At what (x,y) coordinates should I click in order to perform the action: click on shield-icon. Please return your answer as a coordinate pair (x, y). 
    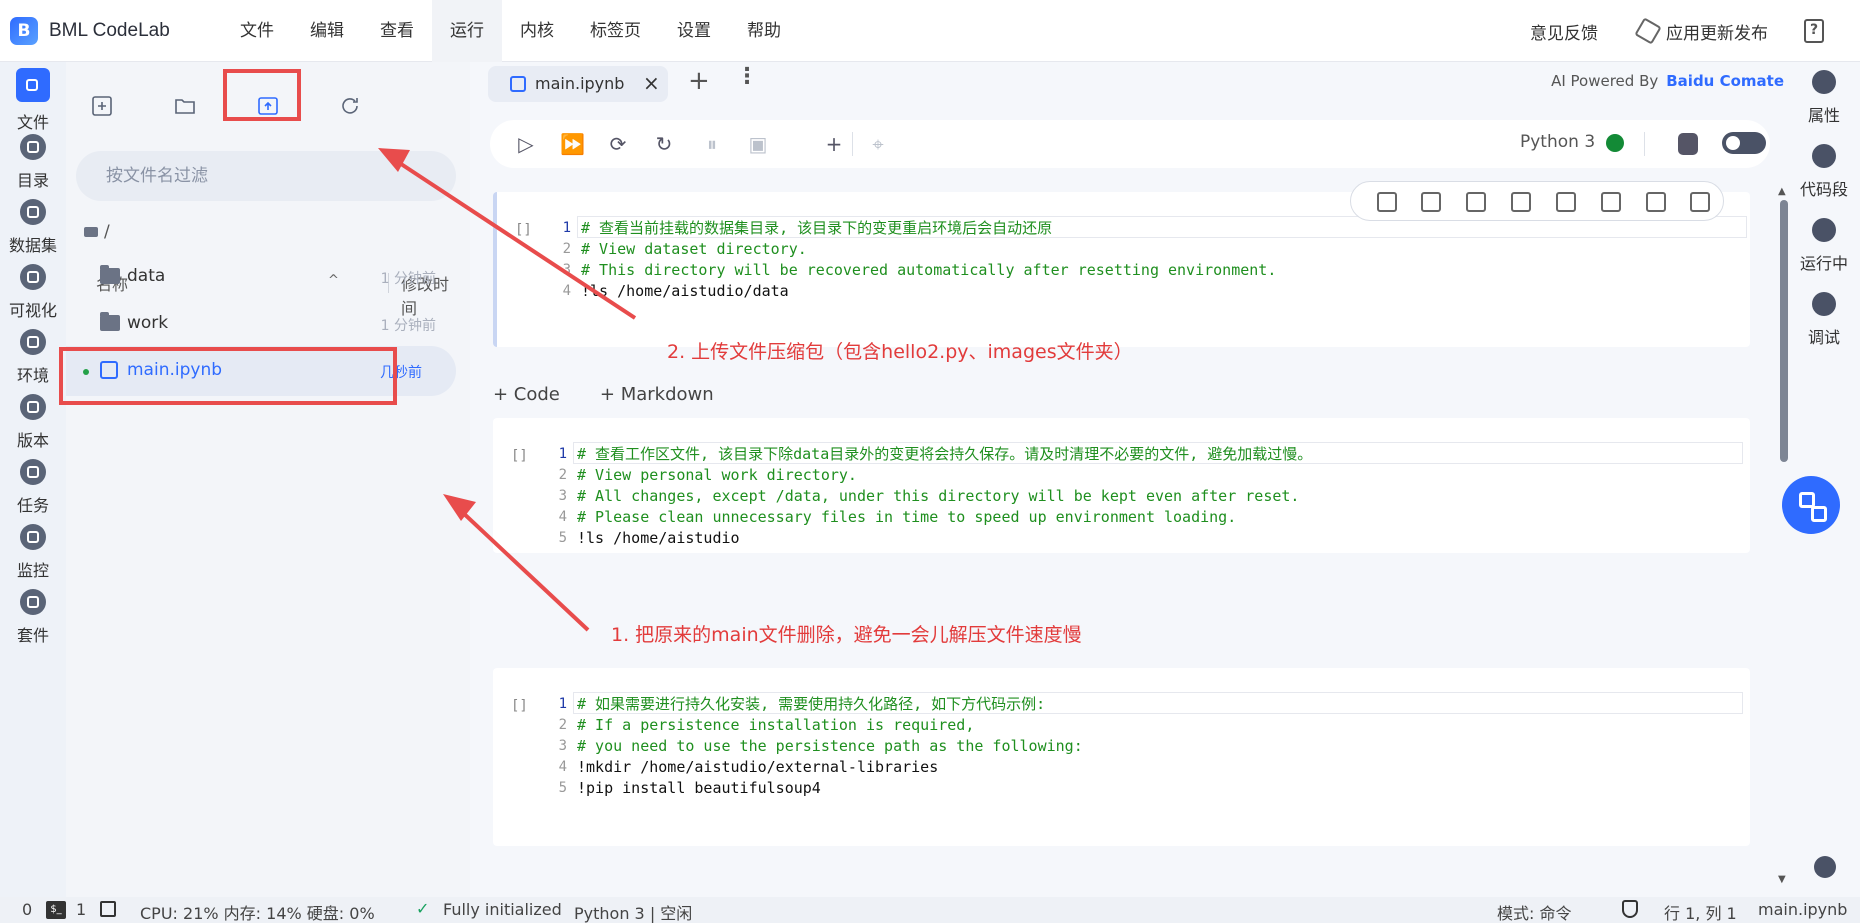
    Looking at the image, I should click on (1630, 909).